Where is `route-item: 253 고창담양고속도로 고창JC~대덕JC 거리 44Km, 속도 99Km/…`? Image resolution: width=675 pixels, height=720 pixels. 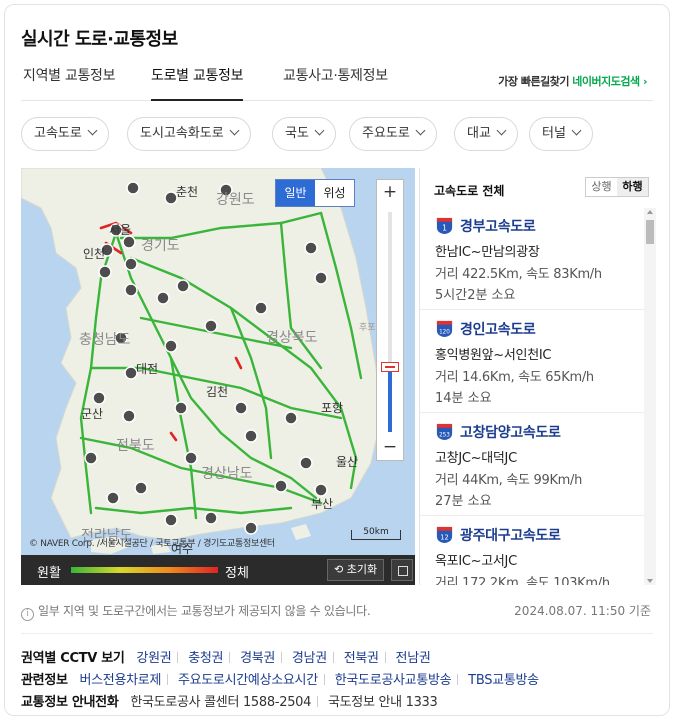 route-item: 253 고창담양고속도로 고창JC~대덕JC 거리 44Km, 속도 99Km/… is located at coordinates (532, 465).